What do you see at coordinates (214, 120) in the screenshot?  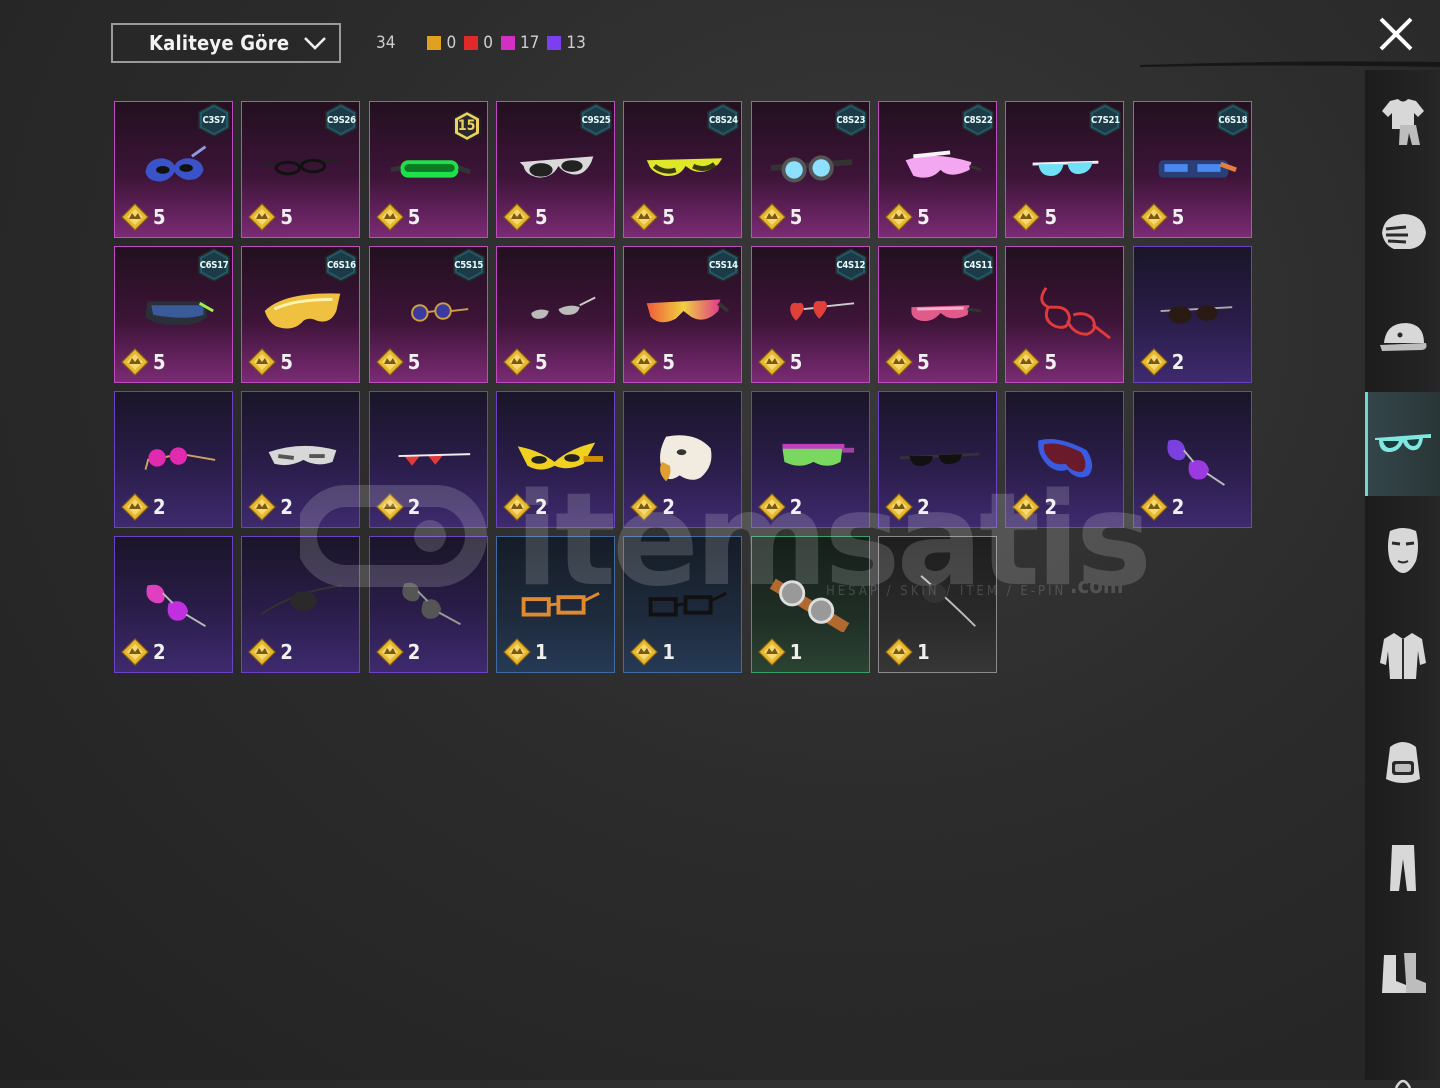 I see `season-badge: C3S7` at bounding box center [214, 120].